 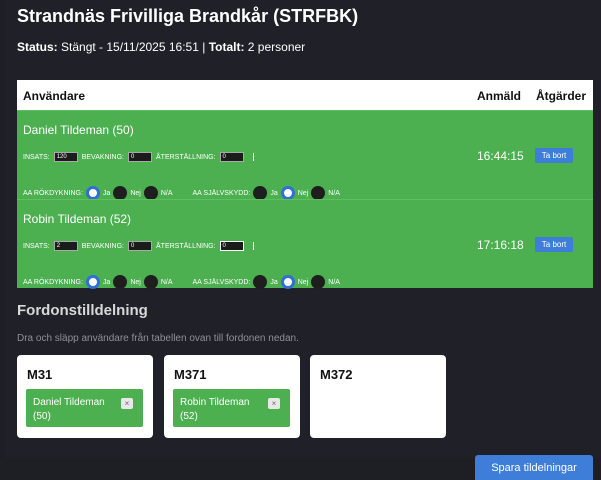 I want to click on vehicle-card-m371: M371 Robin Tildeman (52) ×, so click(x=232, y=396).